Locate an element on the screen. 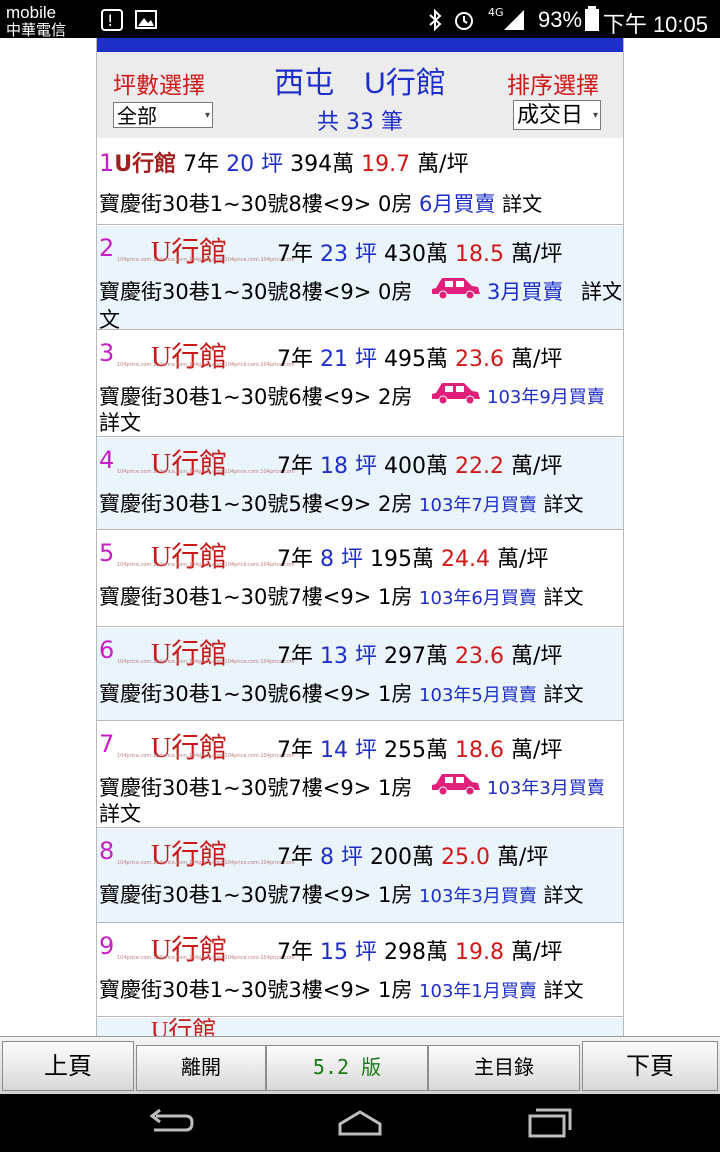 The image size is (720, 1152). record-index: 6 is located at coordinates (107, 650).